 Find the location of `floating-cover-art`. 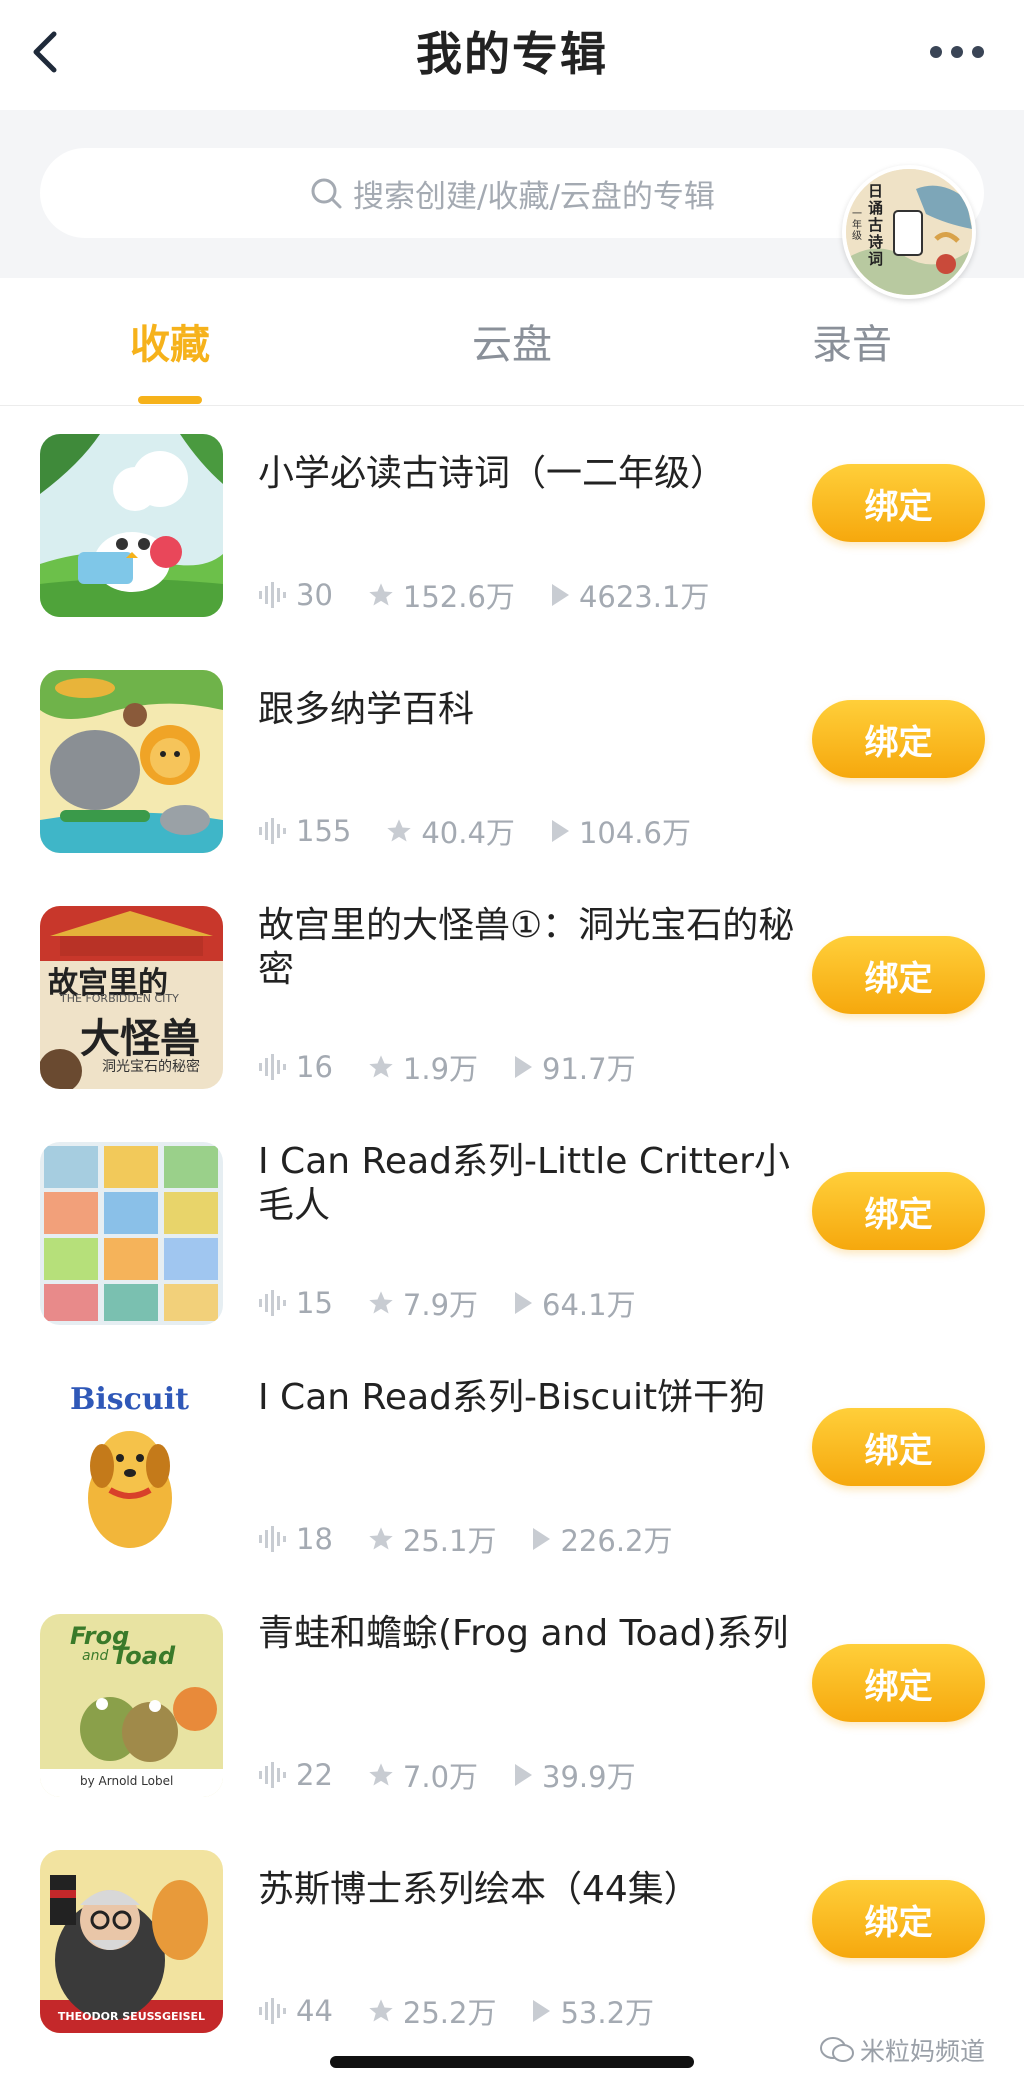

floating-cover-art is located at coordinates (909, 232).